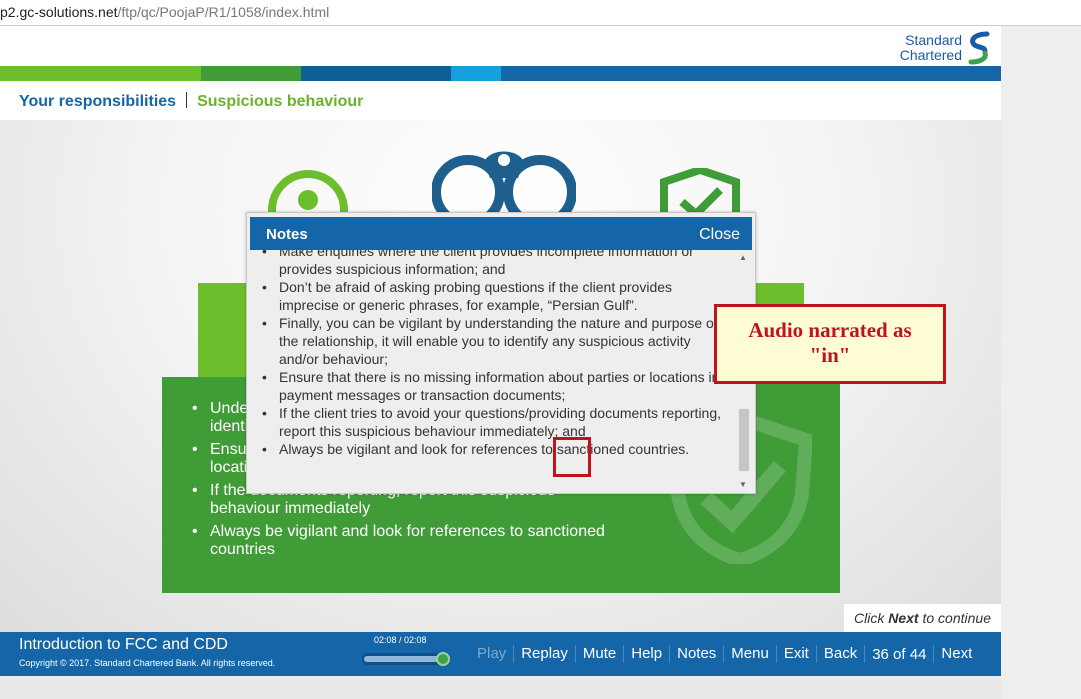 The width and height of the screenshot is (1081, 699). I want to click on review-annotation: Audio narrated as "in", so click(830, 344).